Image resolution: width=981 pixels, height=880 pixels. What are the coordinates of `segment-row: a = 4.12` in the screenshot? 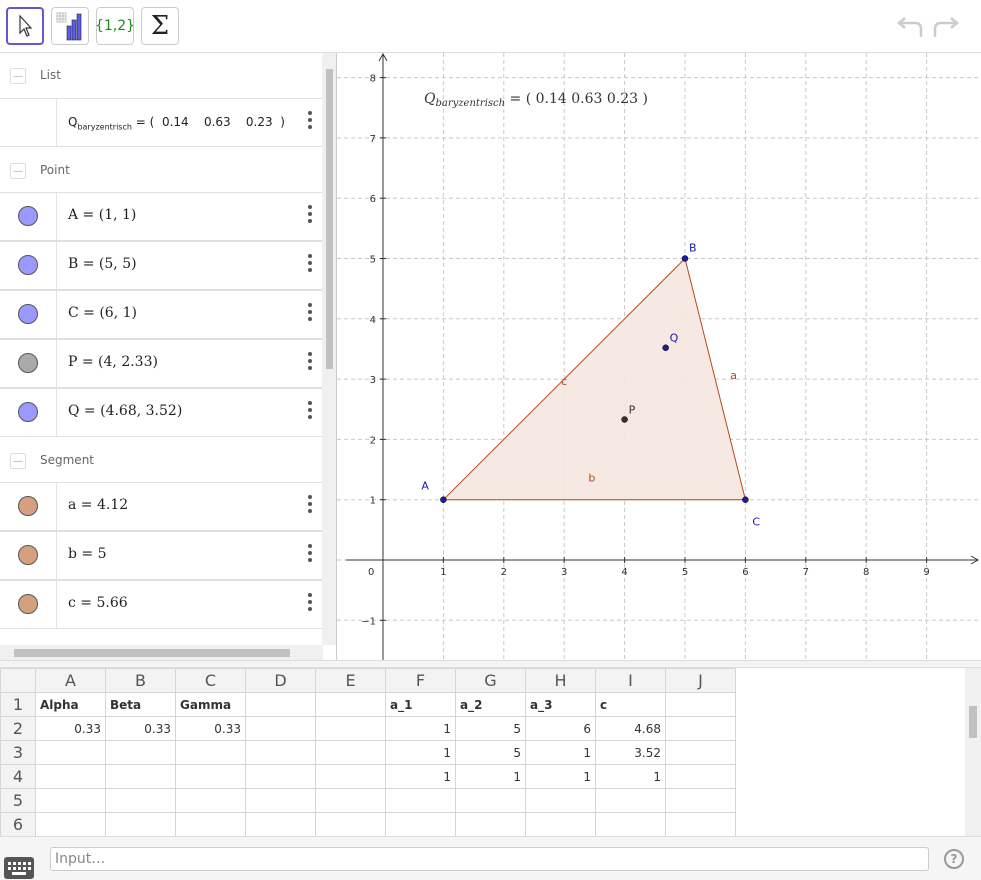 It's located at (161, 506).